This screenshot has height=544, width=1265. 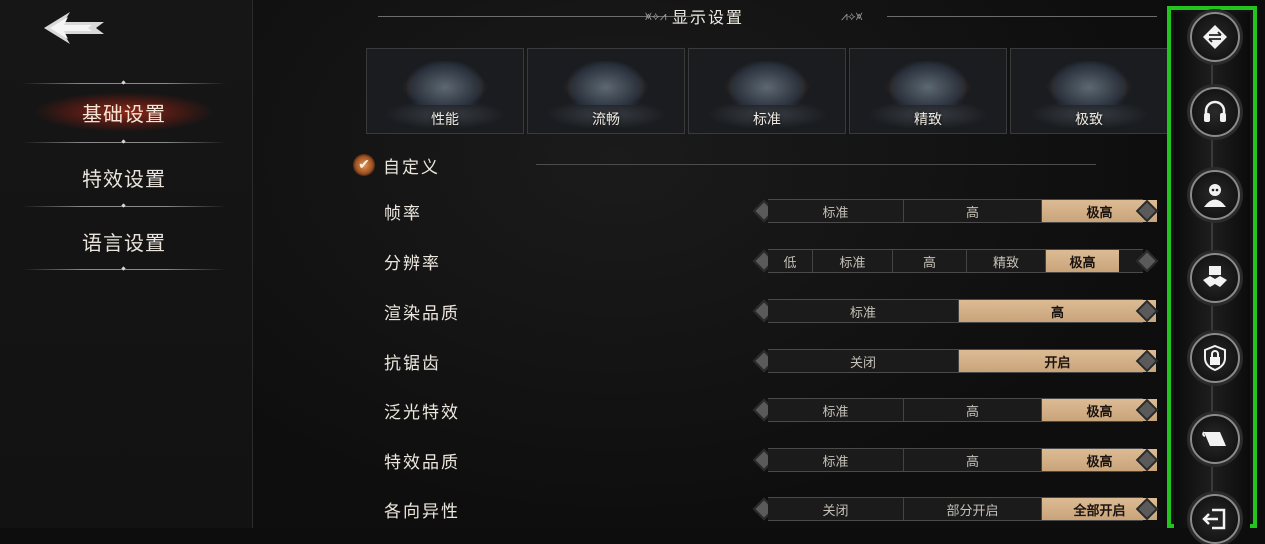 I want to click on setting-row-anisotropic: 各向异性 关闭 部分开启 全部开启, so click(x=708, y=510).